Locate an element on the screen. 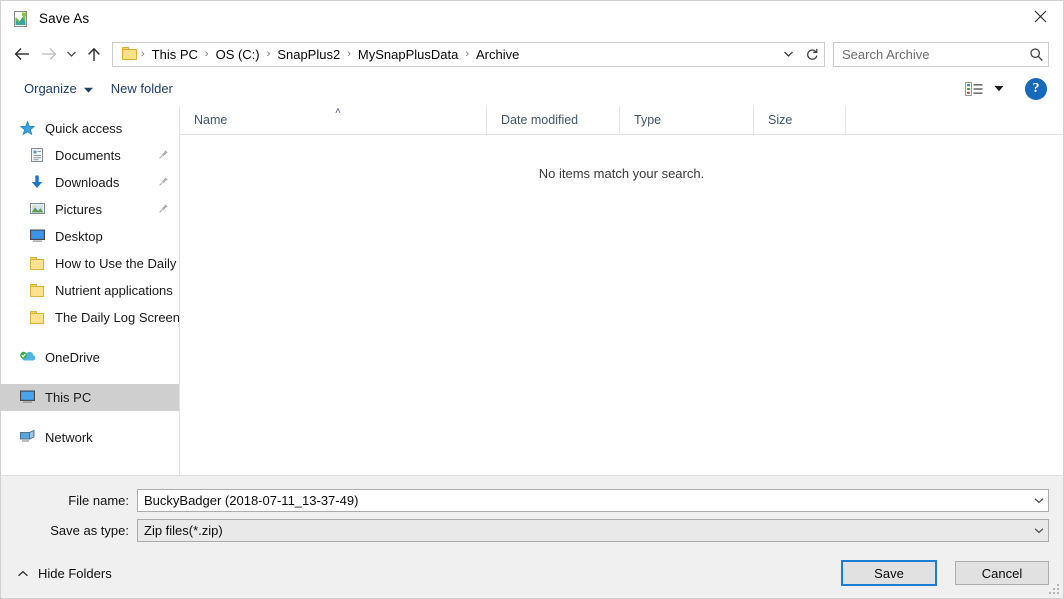 The height and width of the screenshot is (599, 1064). resize-grip-icon is located at coordinates (1054, 589).